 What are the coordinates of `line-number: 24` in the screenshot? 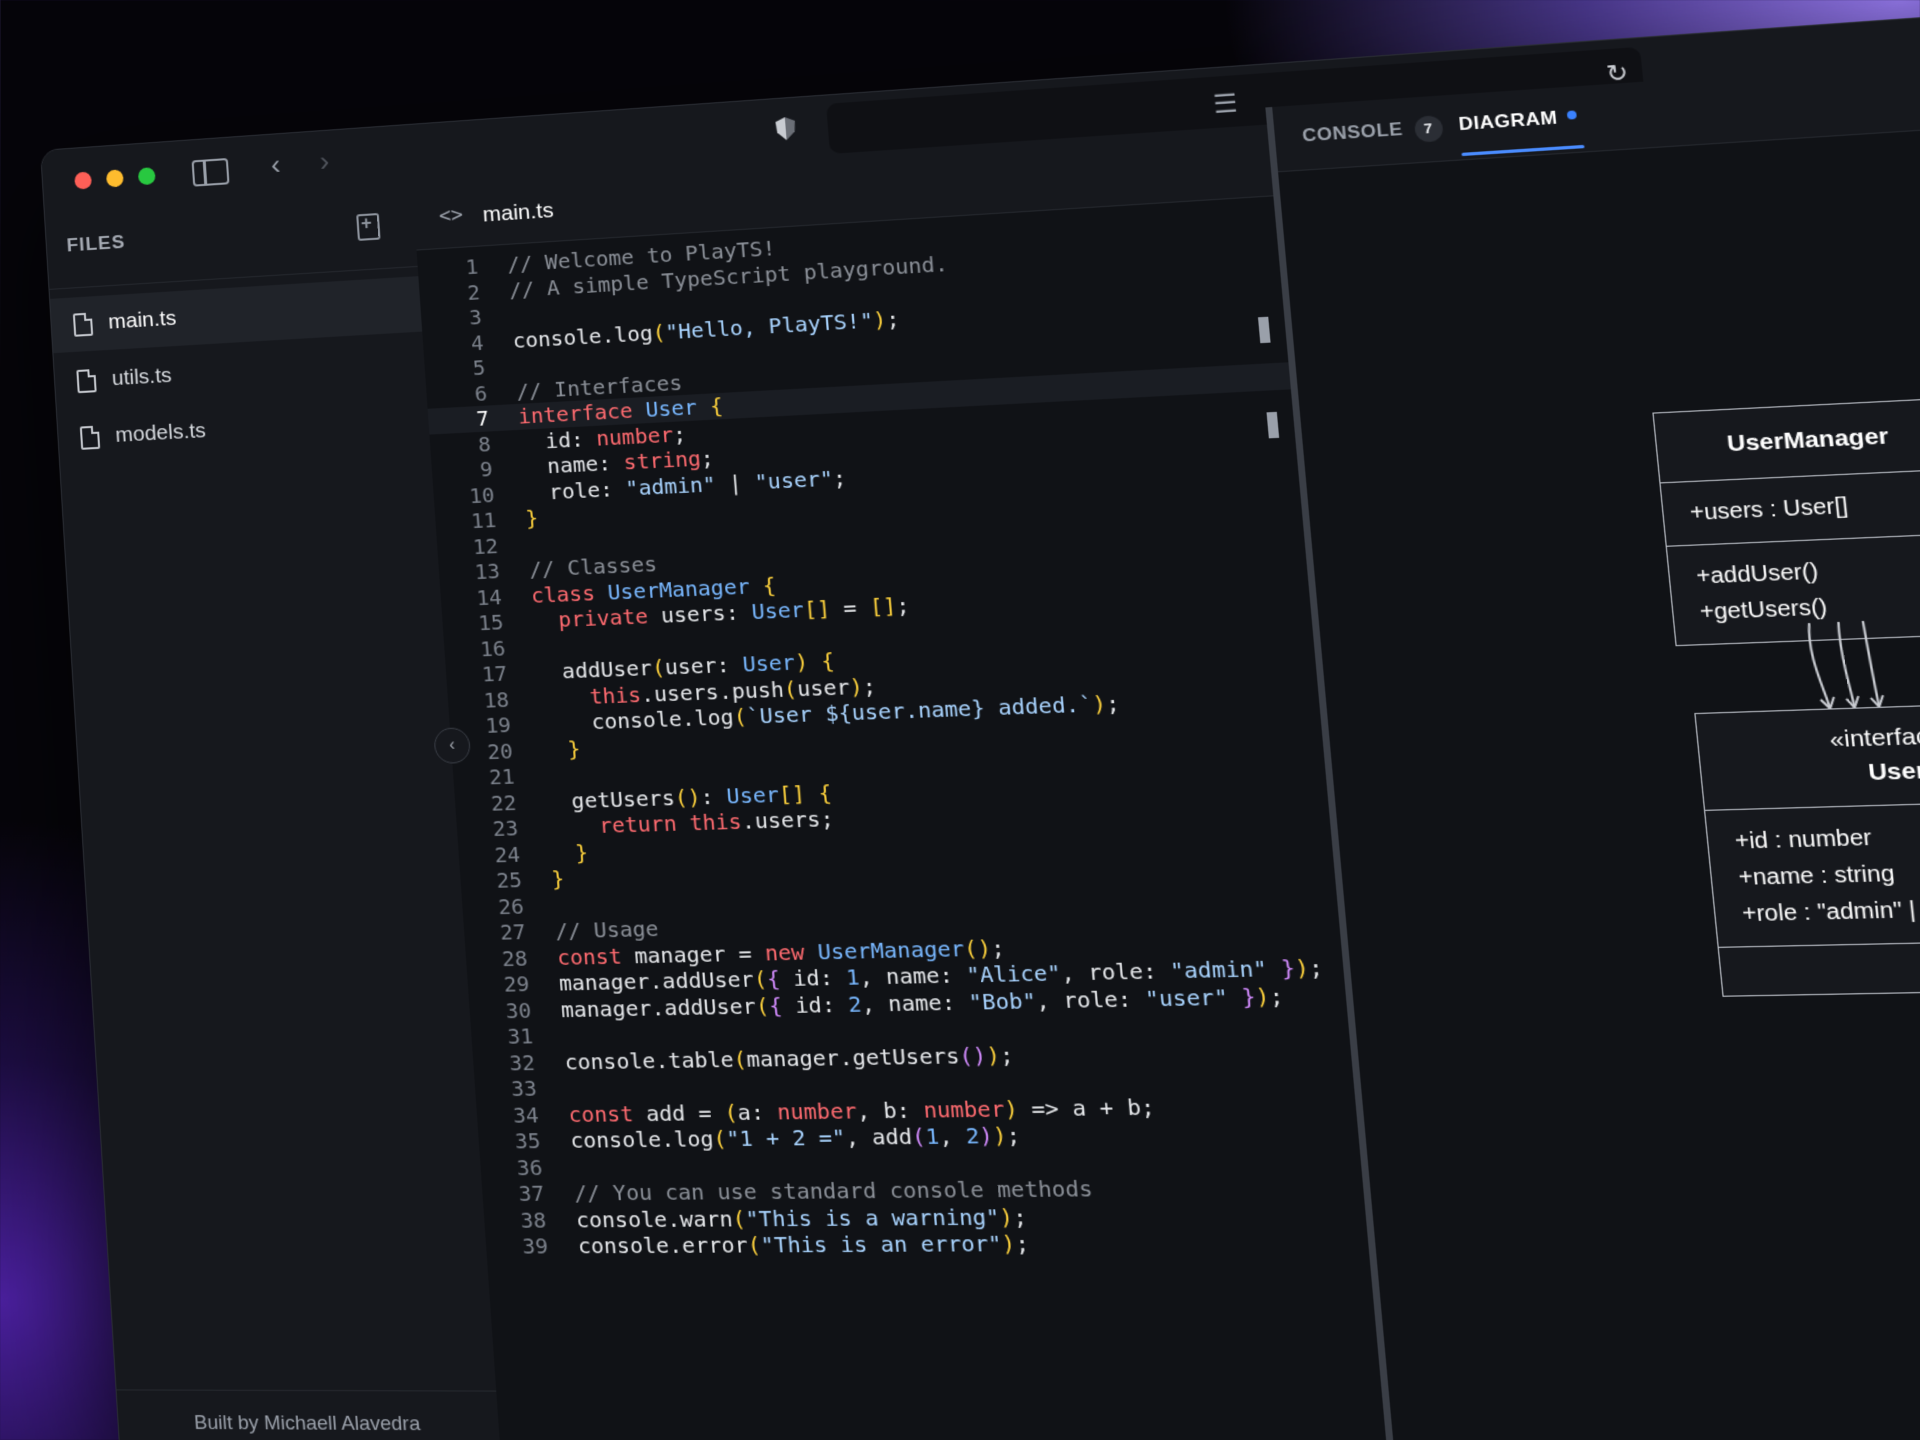 It's located at (507, 854).